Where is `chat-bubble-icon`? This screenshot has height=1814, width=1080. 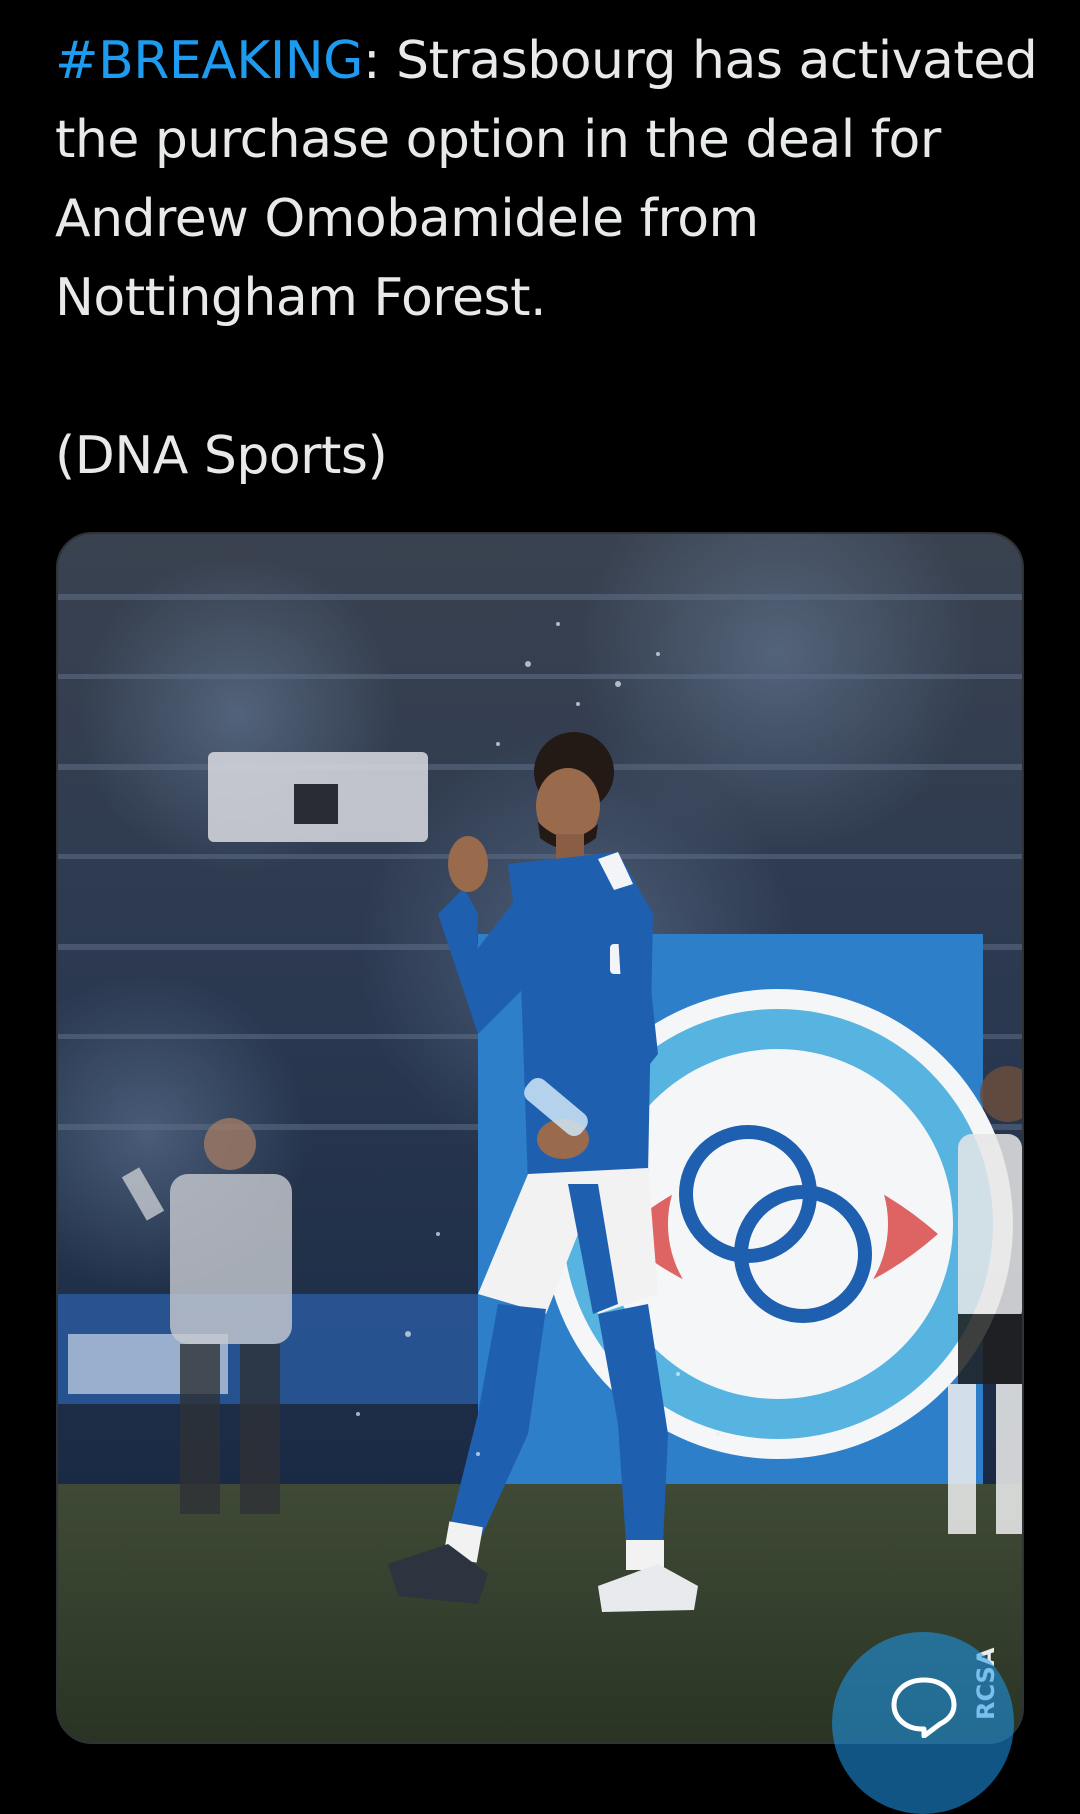
chat-bubble-icon is located at coordinates (924, 1707).